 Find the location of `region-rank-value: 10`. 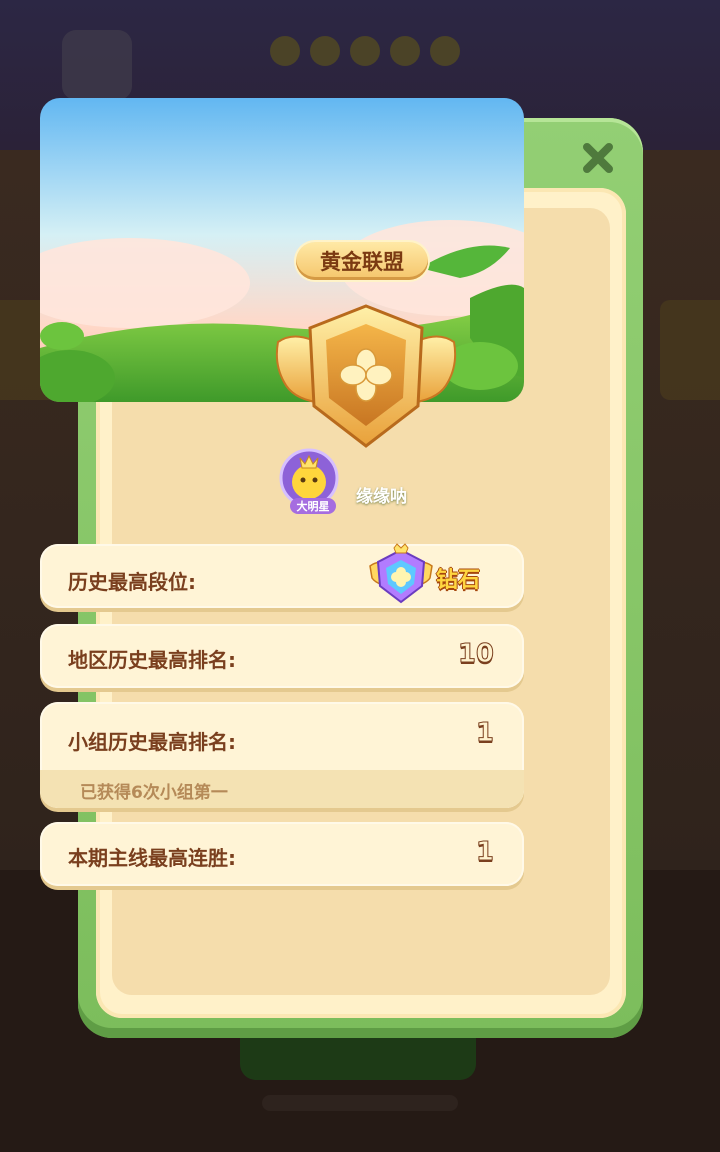

region-rank-value: 10 is located at coordinates (475, 654).